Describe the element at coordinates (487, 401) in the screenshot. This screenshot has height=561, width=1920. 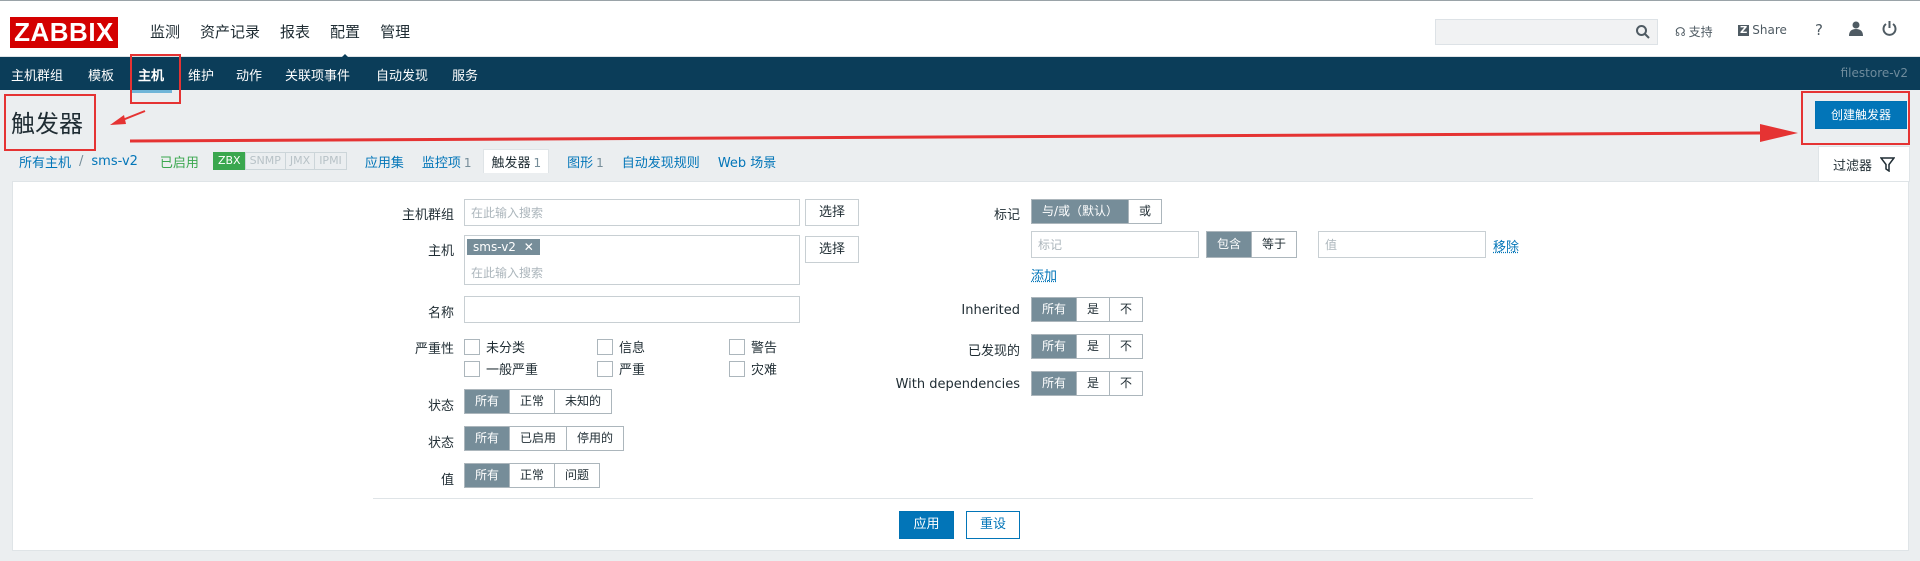
I see `state-all: 所有` at that location.